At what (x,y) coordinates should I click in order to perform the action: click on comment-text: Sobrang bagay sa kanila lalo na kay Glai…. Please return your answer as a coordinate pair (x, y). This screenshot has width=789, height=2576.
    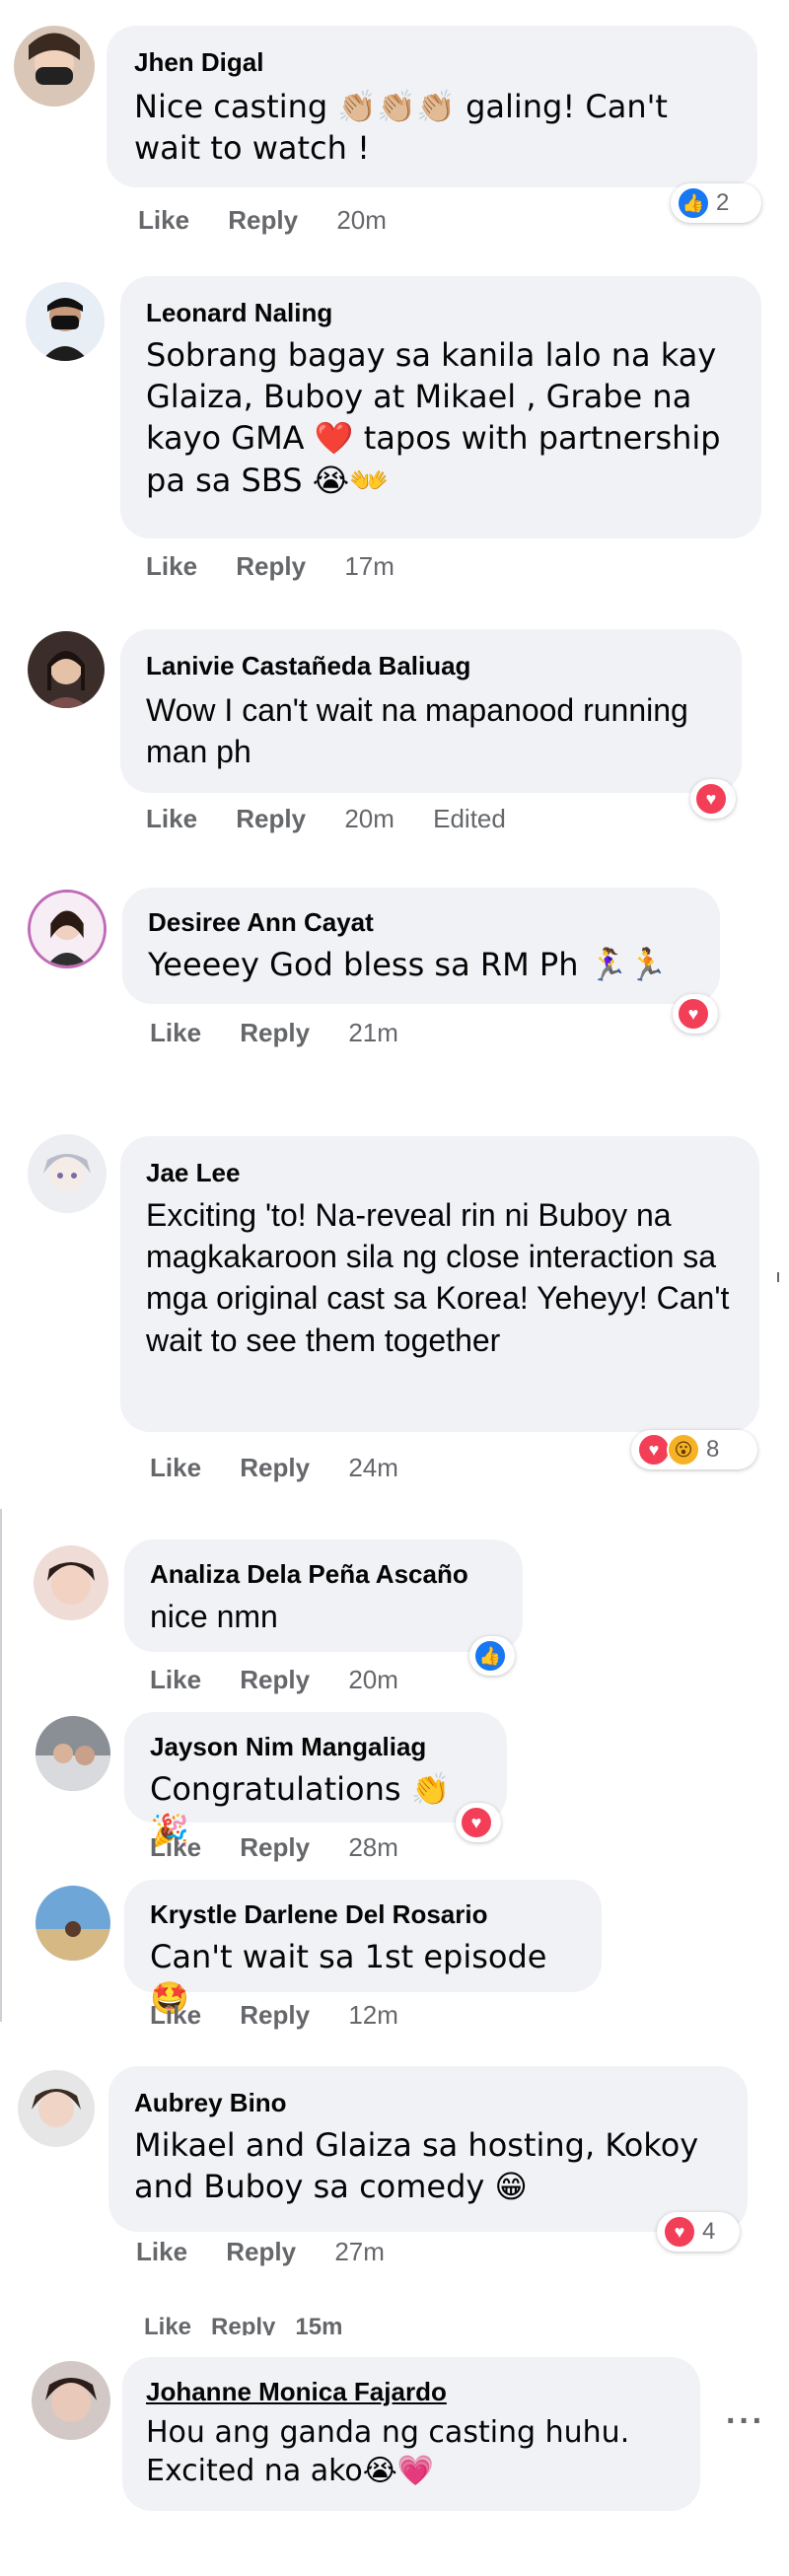
    Looking at the image, I should click on (433, 417).